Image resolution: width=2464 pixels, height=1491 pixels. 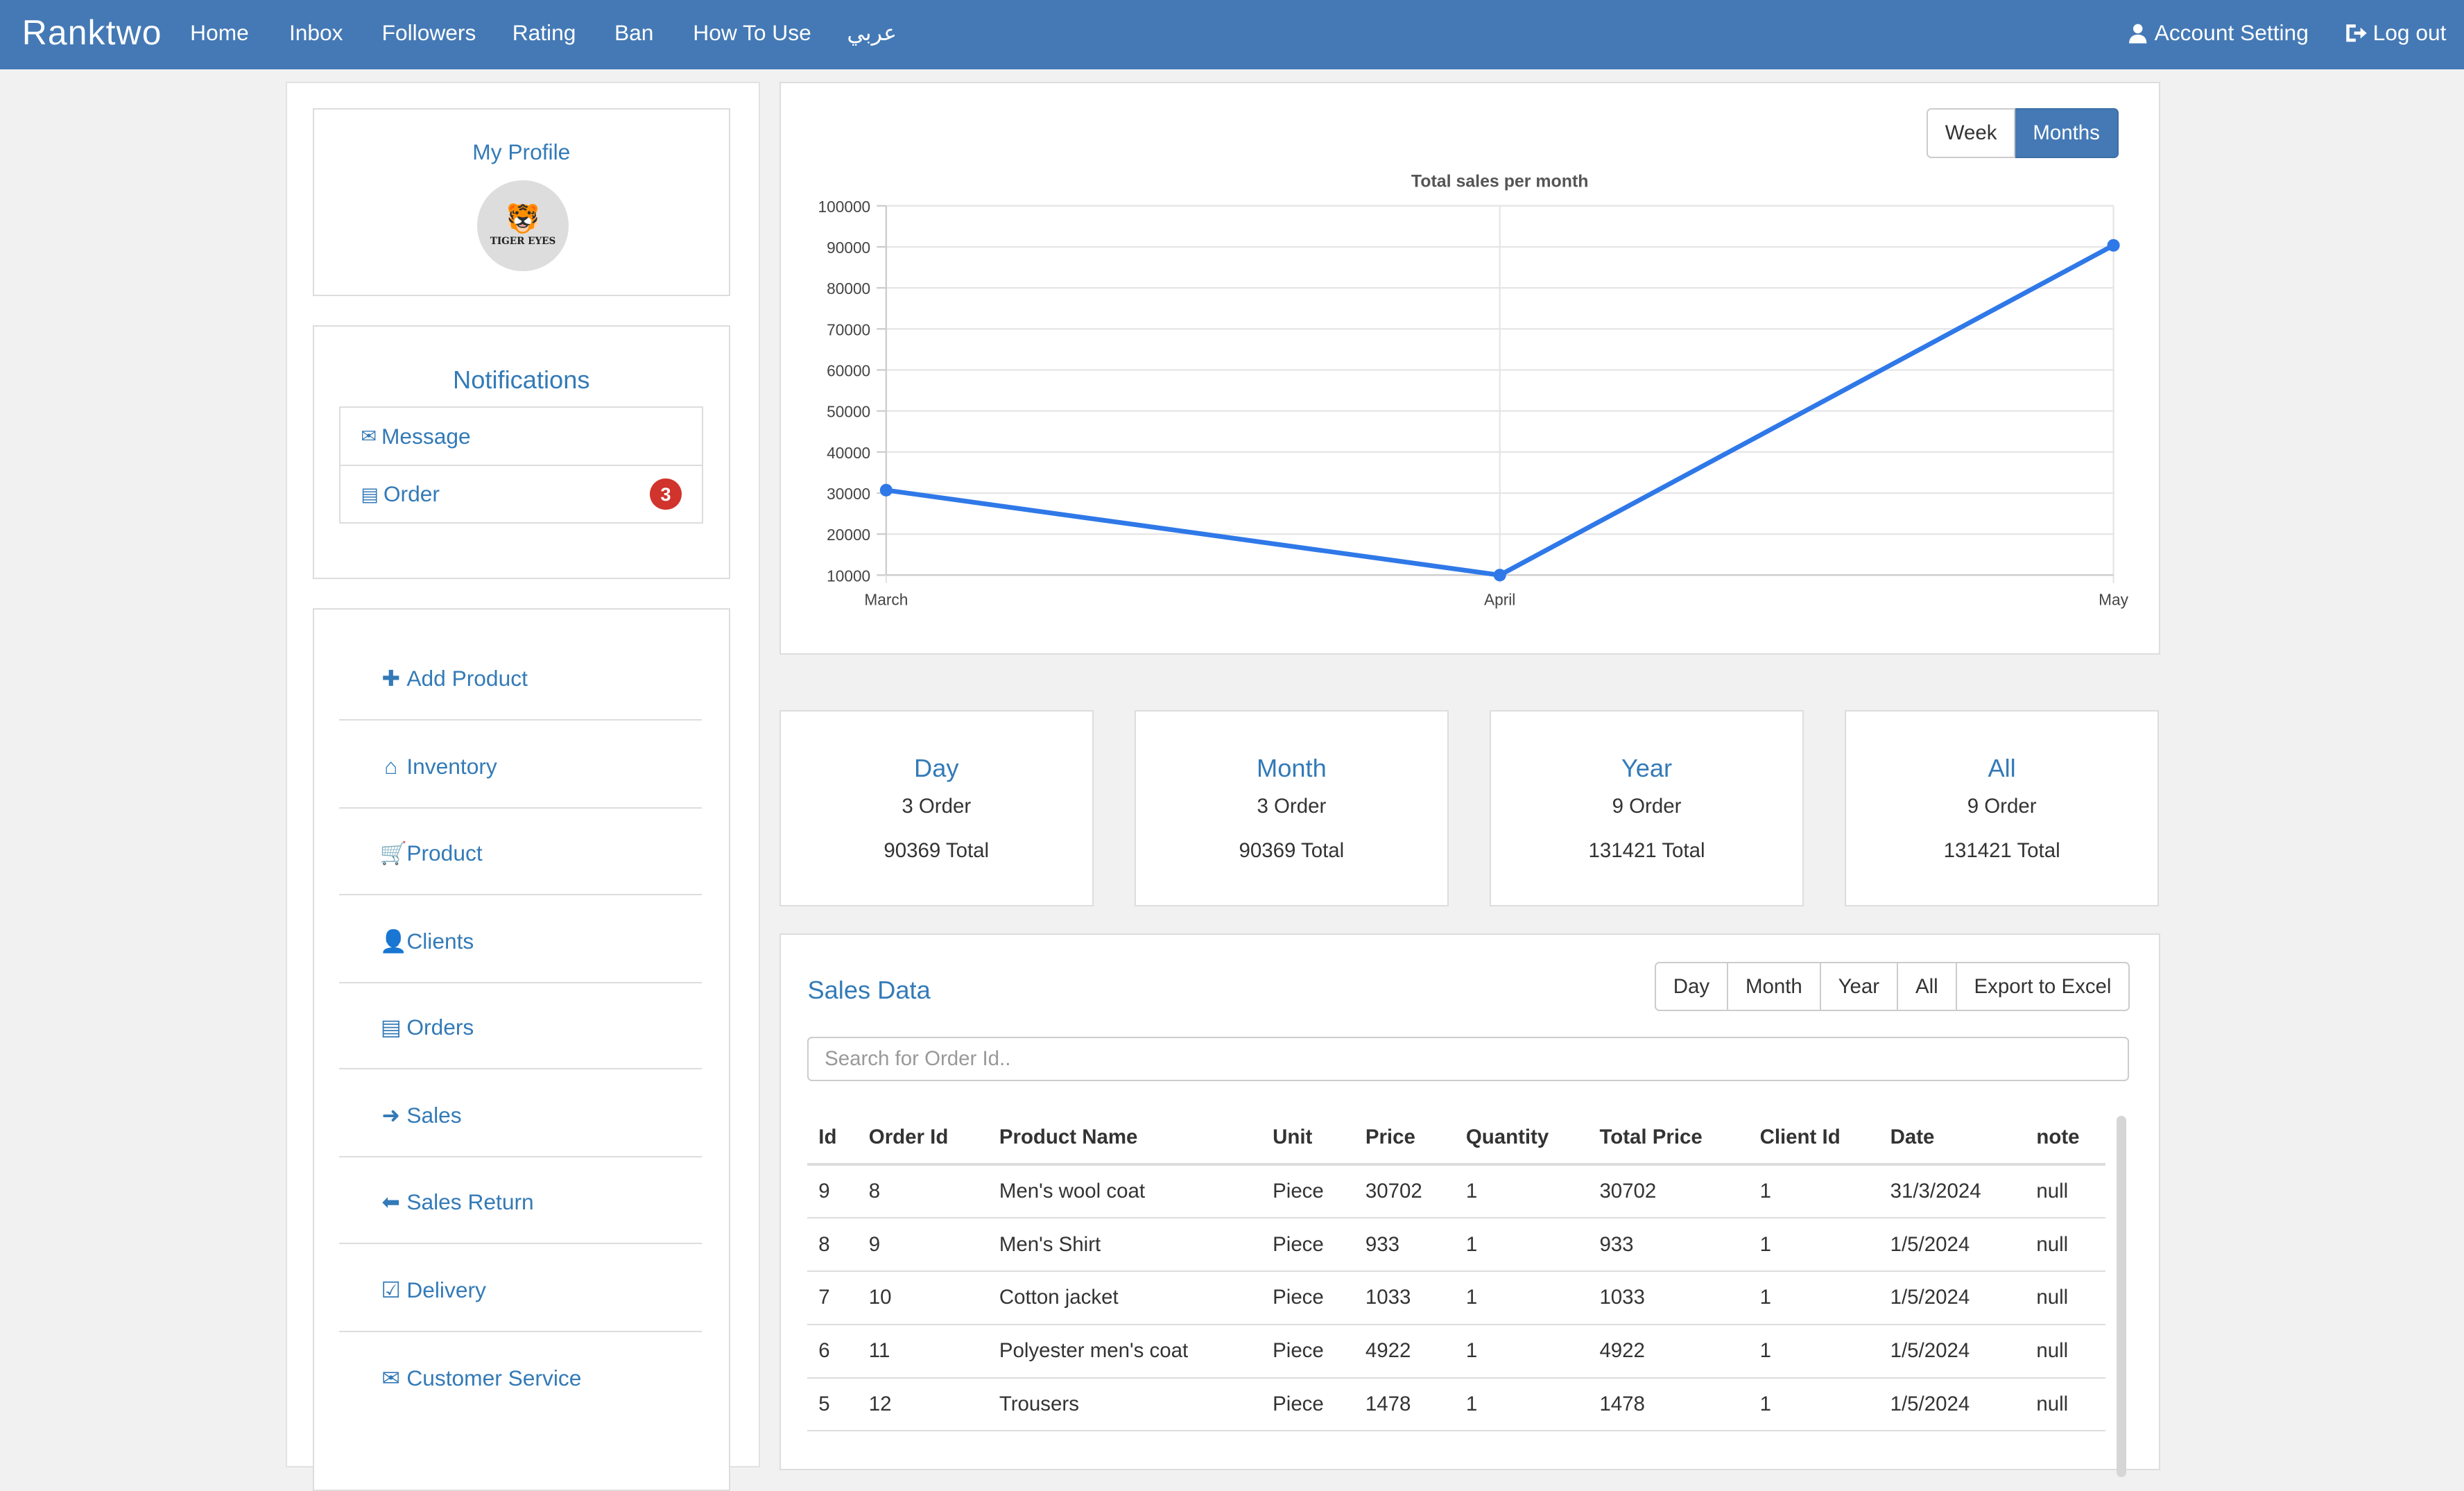 I want to click on sales-filter-group: Day Month Year All Export to Excel, so click(x=1892, y=986).